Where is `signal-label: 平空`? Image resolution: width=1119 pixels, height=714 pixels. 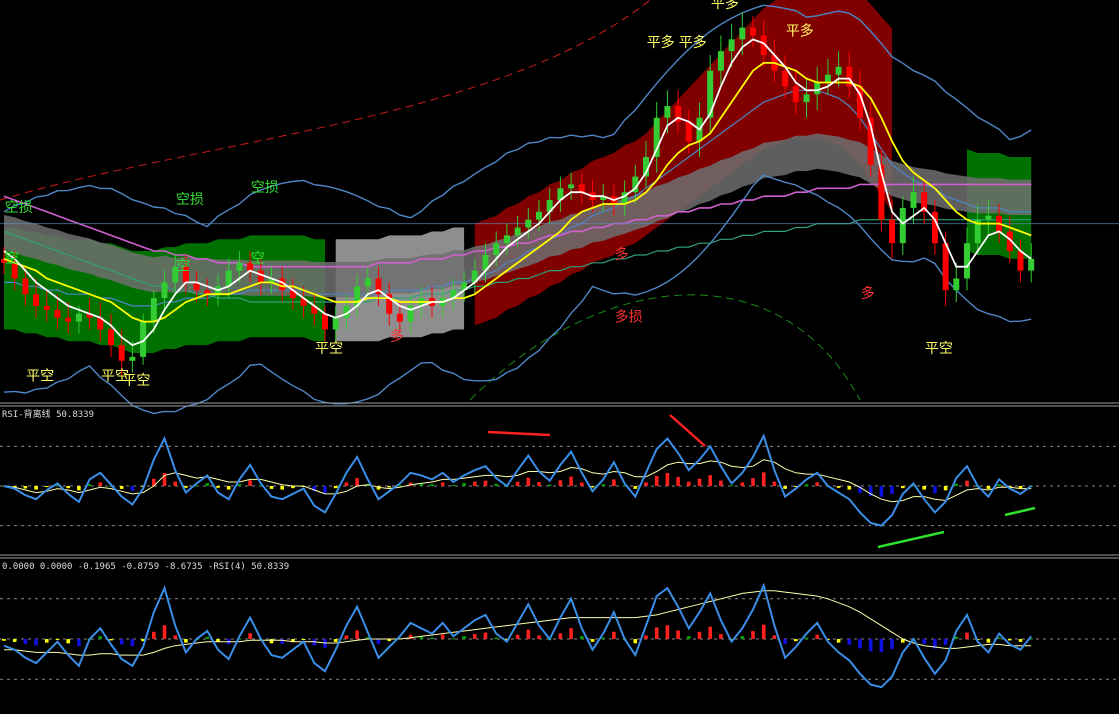 signal-label: 平空 is located at coordinates (939, 349).